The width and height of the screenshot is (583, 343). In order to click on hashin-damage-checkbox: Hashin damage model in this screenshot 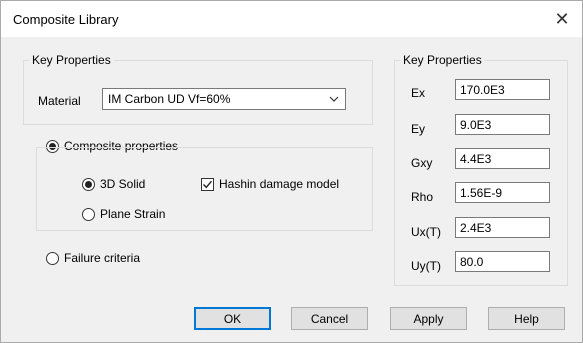, I will do `click(270, 184)`.